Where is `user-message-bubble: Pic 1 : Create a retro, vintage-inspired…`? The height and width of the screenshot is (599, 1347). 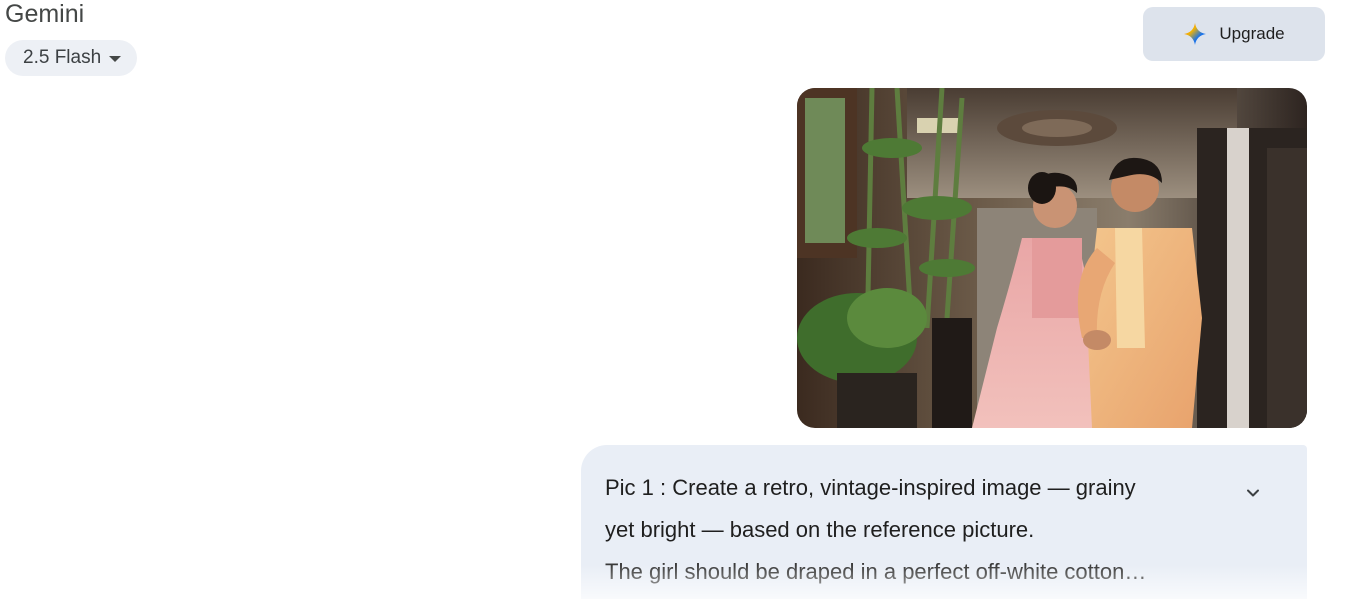
user-message-bubble: Pic 1 : Create a retro, vintage-inspired… is located at coordinates (944, 522).